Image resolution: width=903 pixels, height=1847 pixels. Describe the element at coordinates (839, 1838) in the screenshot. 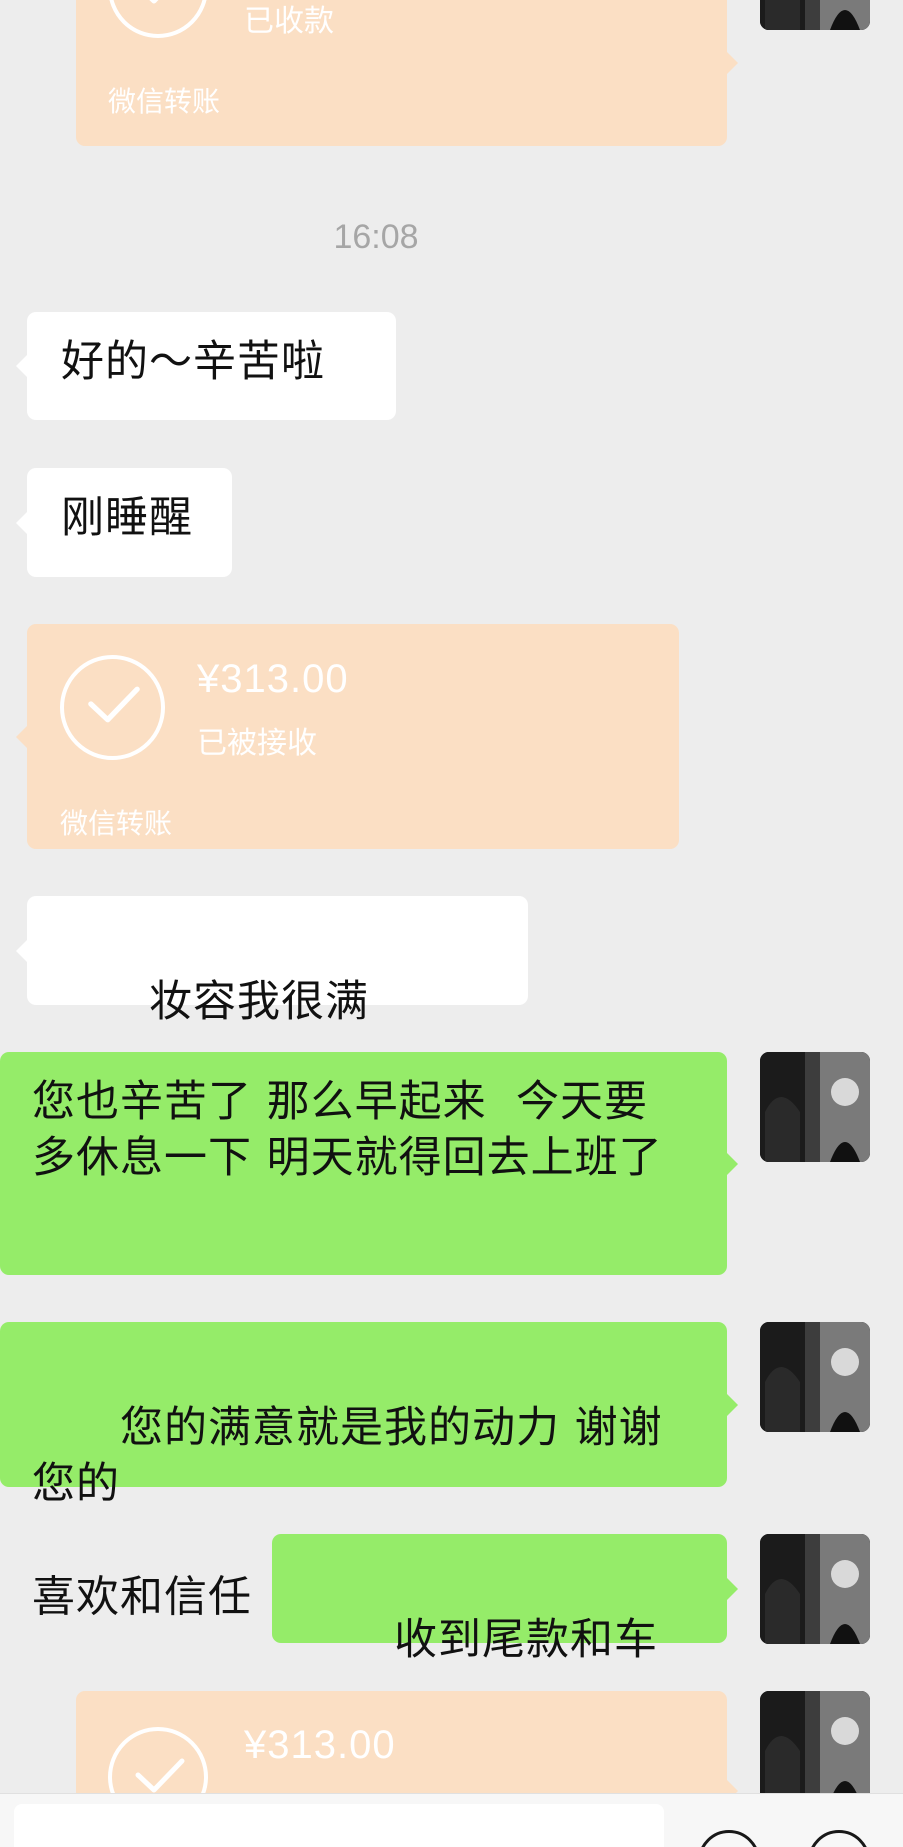

I see `add-button` at that location.